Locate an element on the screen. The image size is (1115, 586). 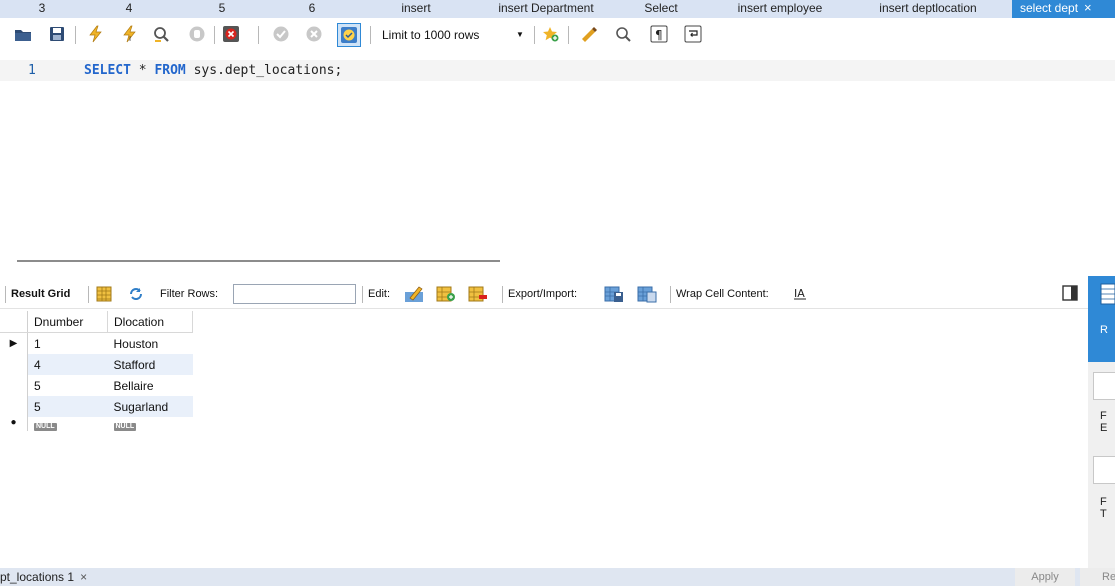
table-row: 4 Stafford is located at coordinates (96, 364).